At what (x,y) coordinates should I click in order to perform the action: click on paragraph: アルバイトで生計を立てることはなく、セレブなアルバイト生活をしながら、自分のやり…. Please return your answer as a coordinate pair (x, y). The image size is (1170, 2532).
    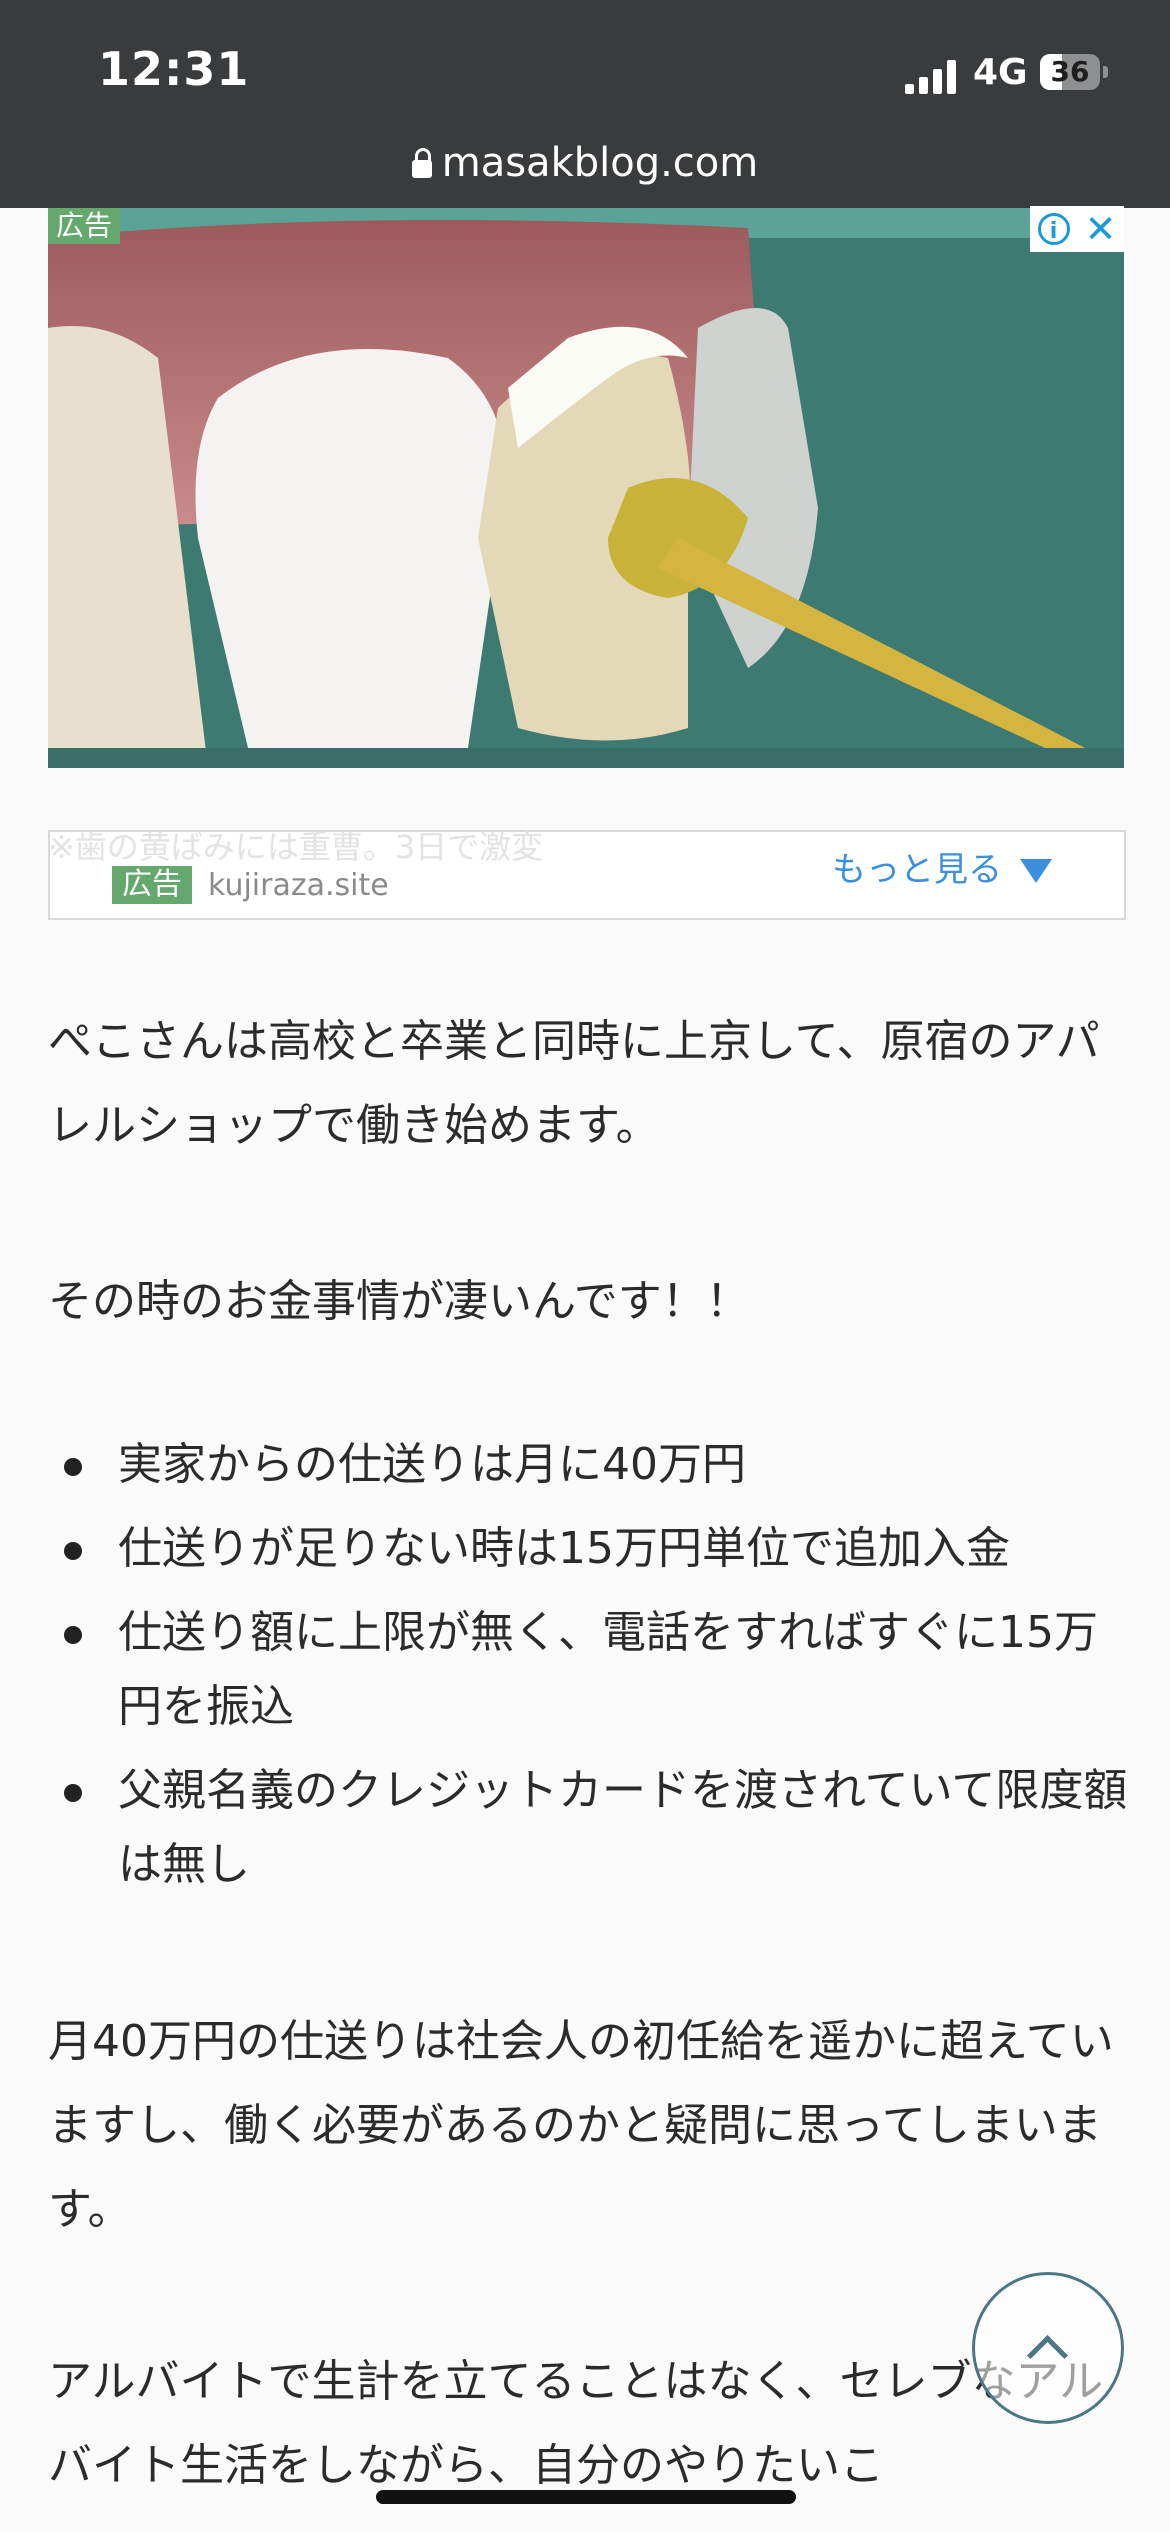
    Looking at the image, I should click on (576, 2423).